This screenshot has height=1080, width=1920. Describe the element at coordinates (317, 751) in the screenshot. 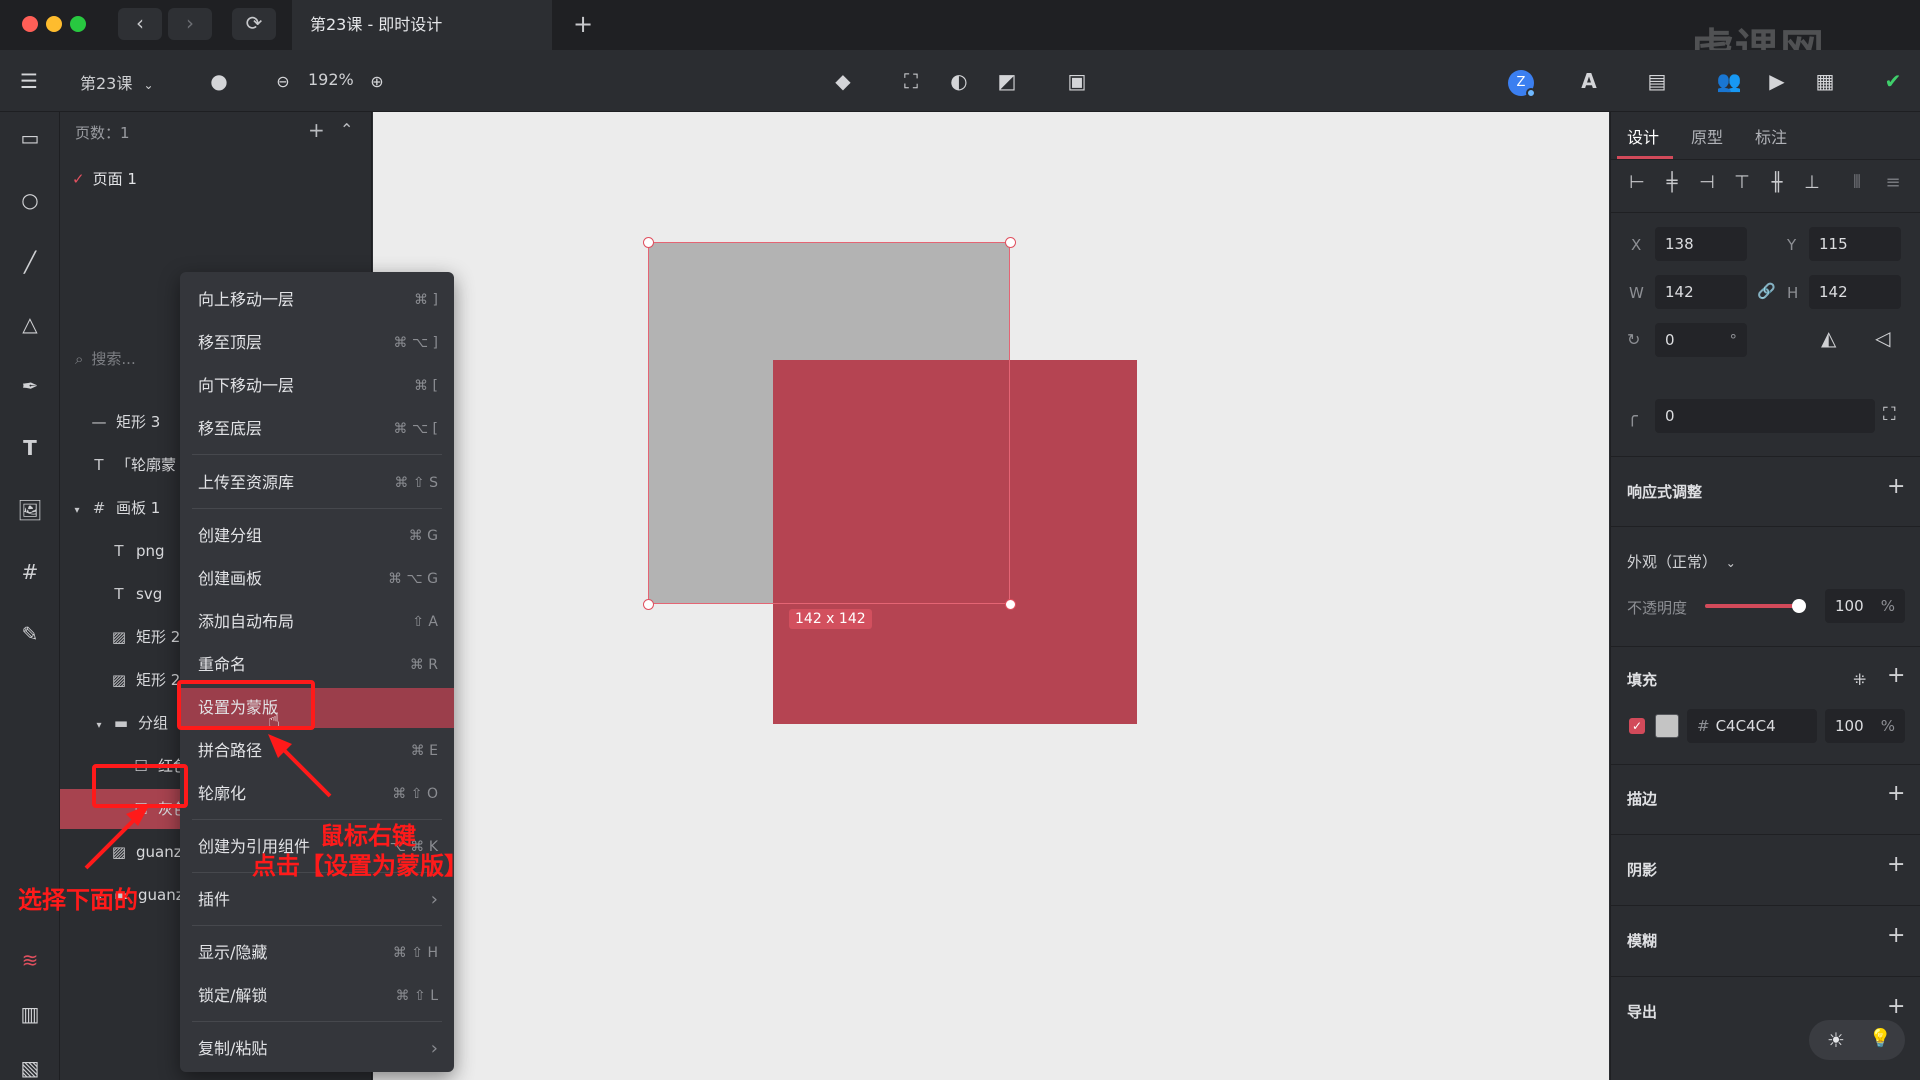

I see `menu-item-flatten-path: 拼合路径 ⌘ E` at that location.